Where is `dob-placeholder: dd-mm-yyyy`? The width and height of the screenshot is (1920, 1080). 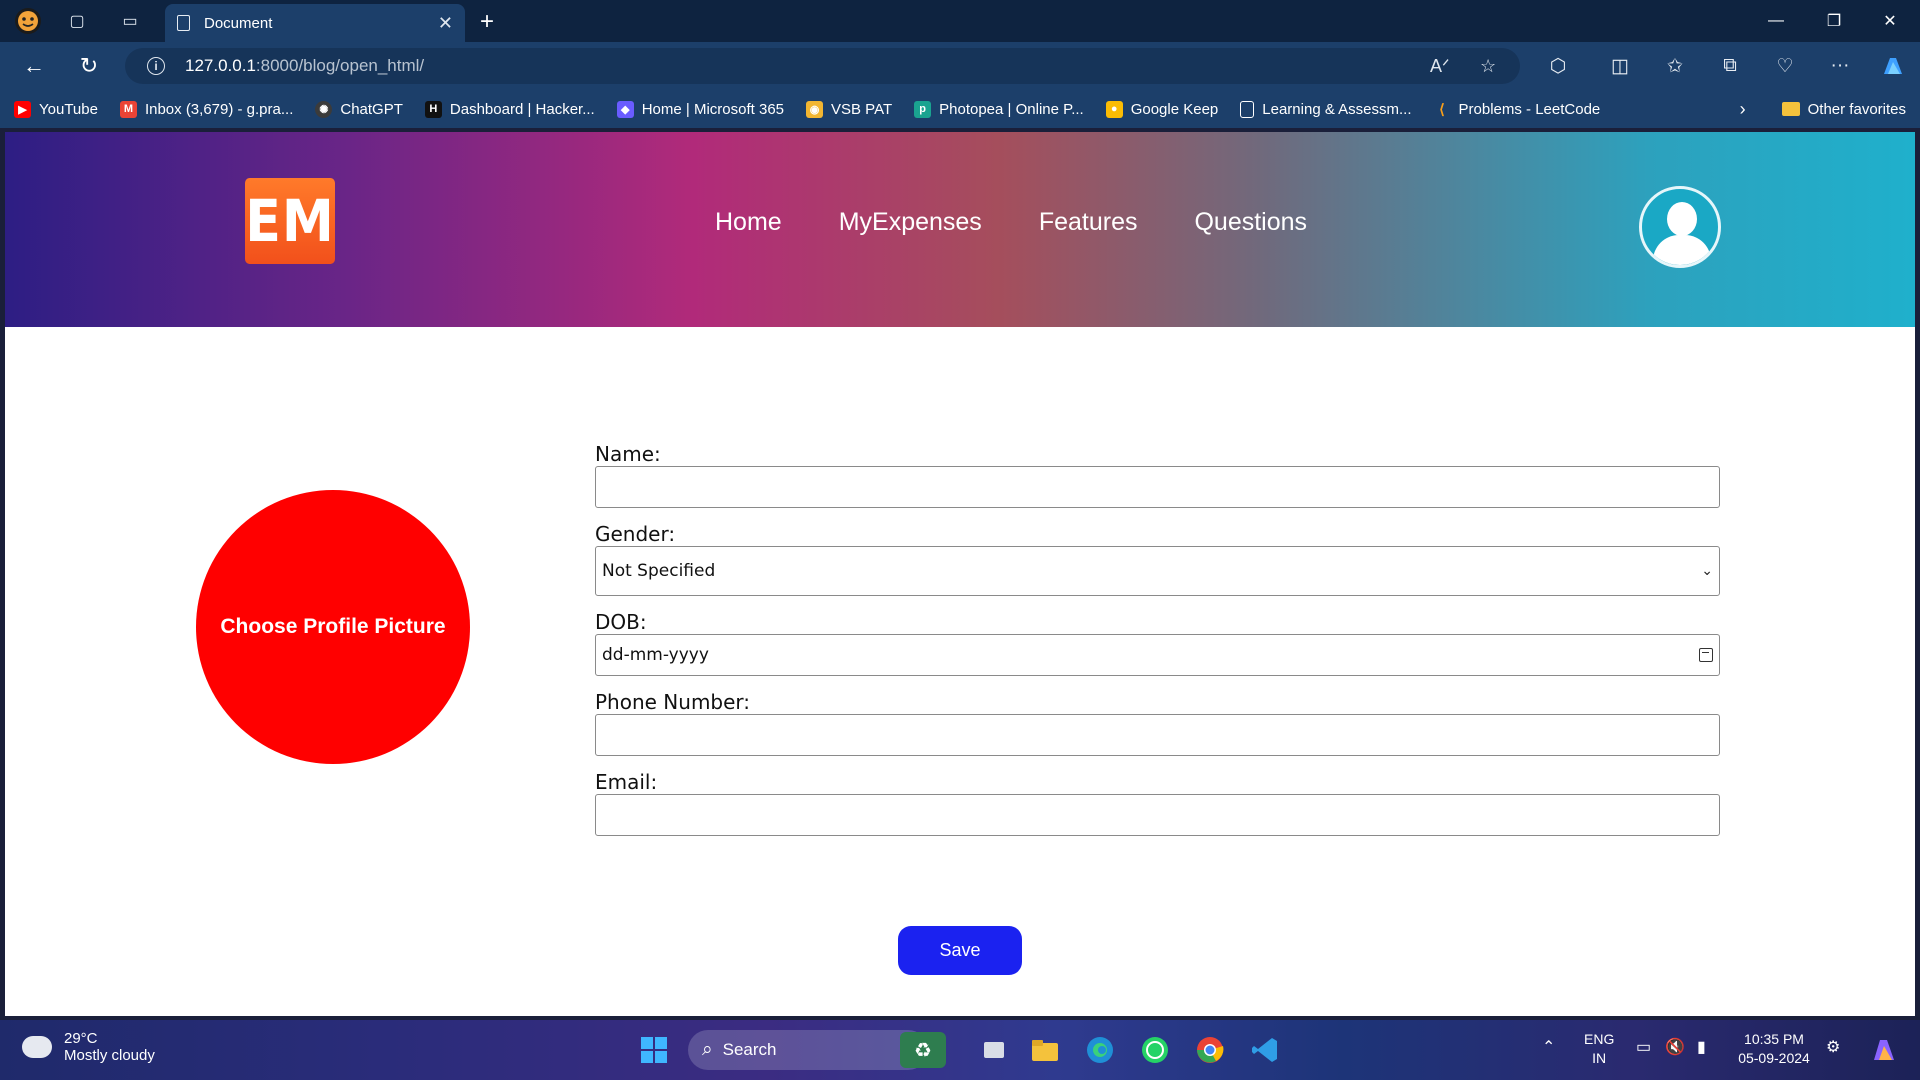 dob-placeholder: dd-mm-yyyy is located at coordinates (655, 655).